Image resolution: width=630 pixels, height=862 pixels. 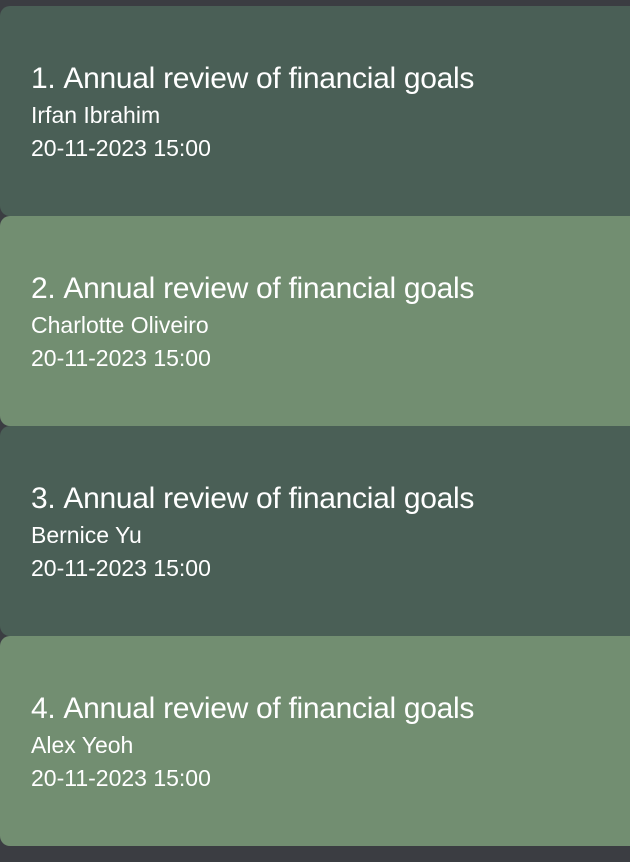 I want to click on meeting-index: 1., so click(x=43, y=78).